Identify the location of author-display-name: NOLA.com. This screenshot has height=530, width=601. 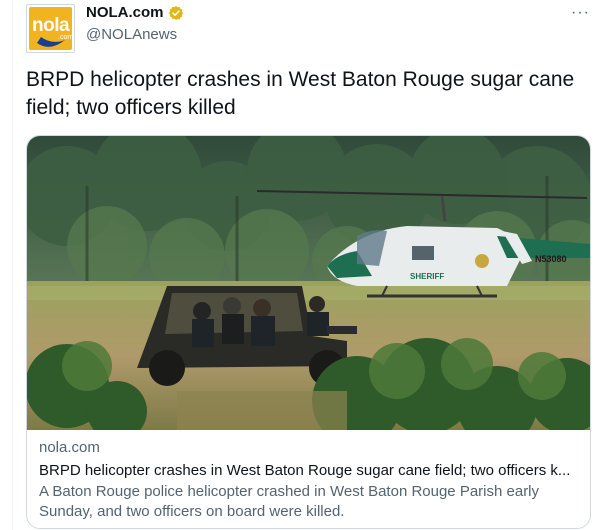
(125, 12).